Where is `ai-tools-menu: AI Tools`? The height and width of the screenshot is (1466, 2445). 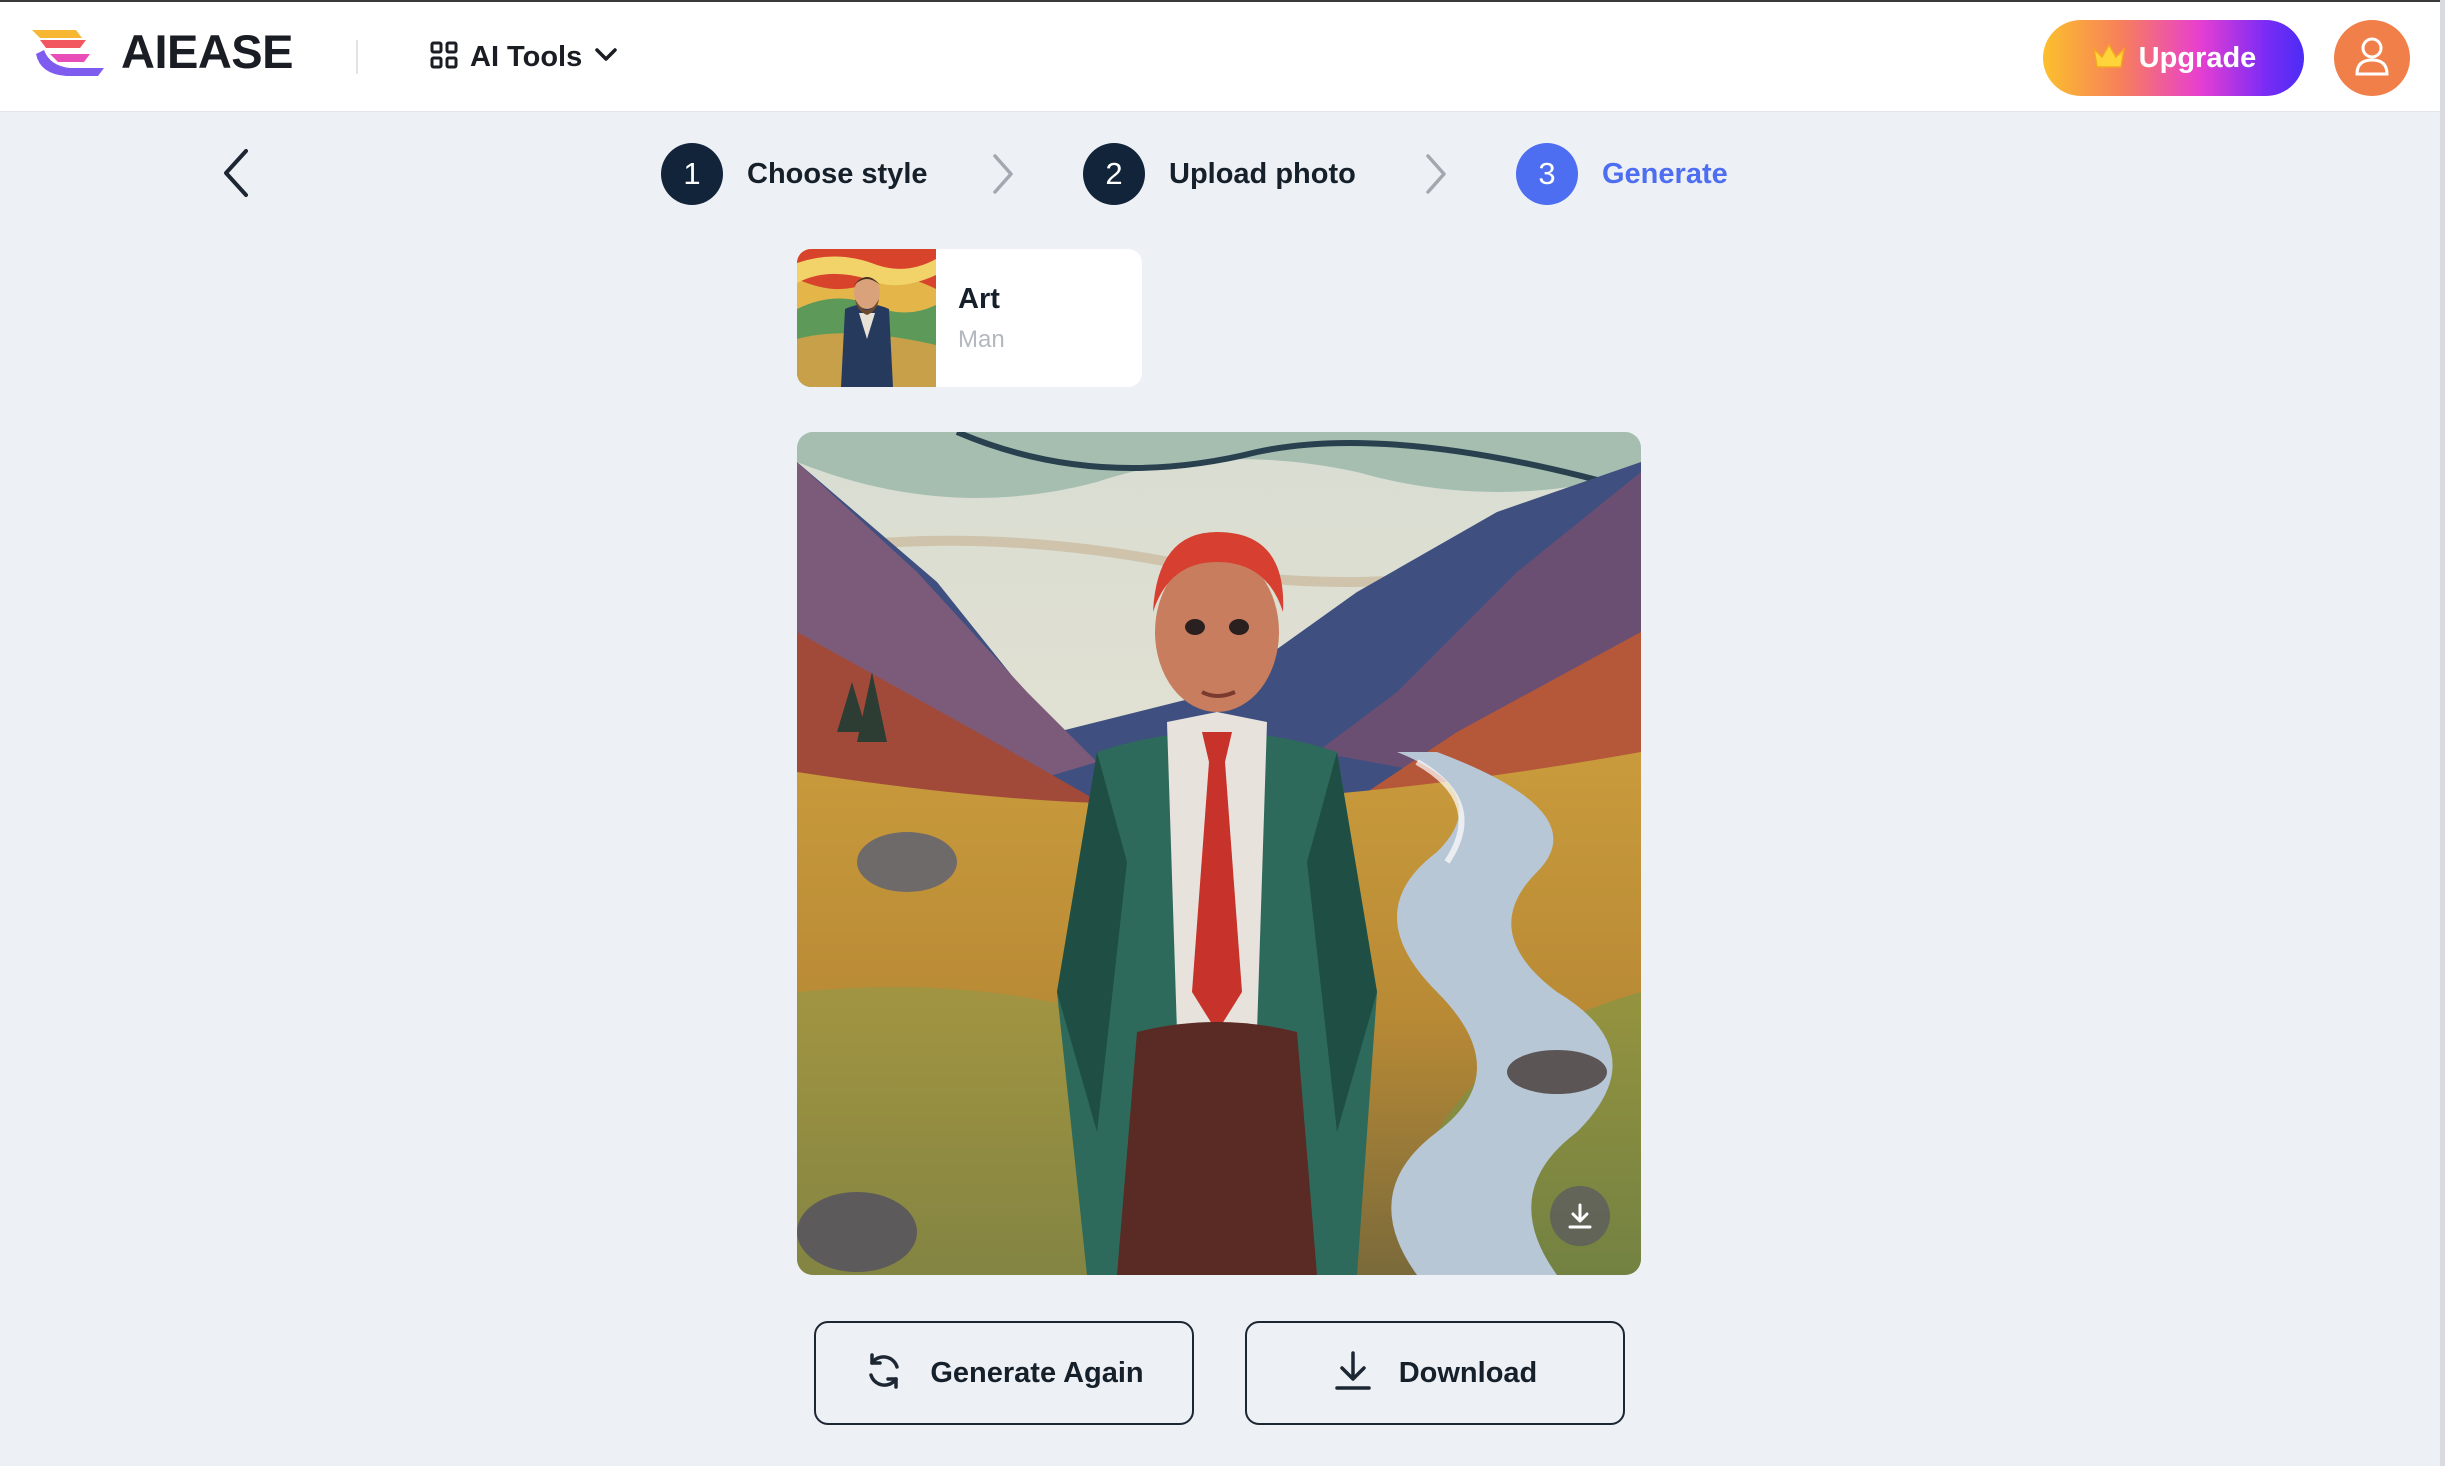
ai-tools-menu: AI Tools is located at coordinates (524, 57).